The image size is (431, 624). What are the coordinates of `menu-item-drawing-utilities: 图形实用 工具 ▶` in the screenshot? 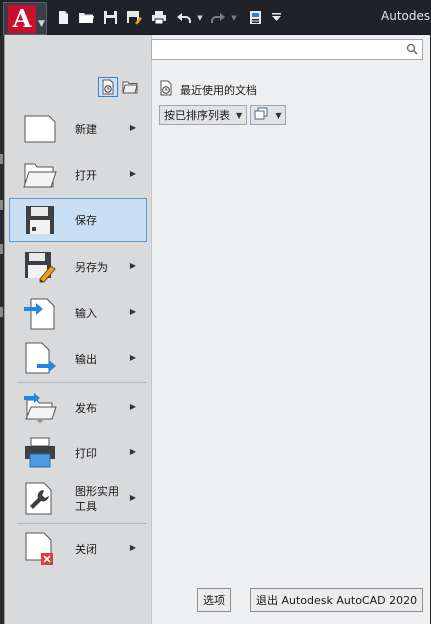 It's located at (78, 499).